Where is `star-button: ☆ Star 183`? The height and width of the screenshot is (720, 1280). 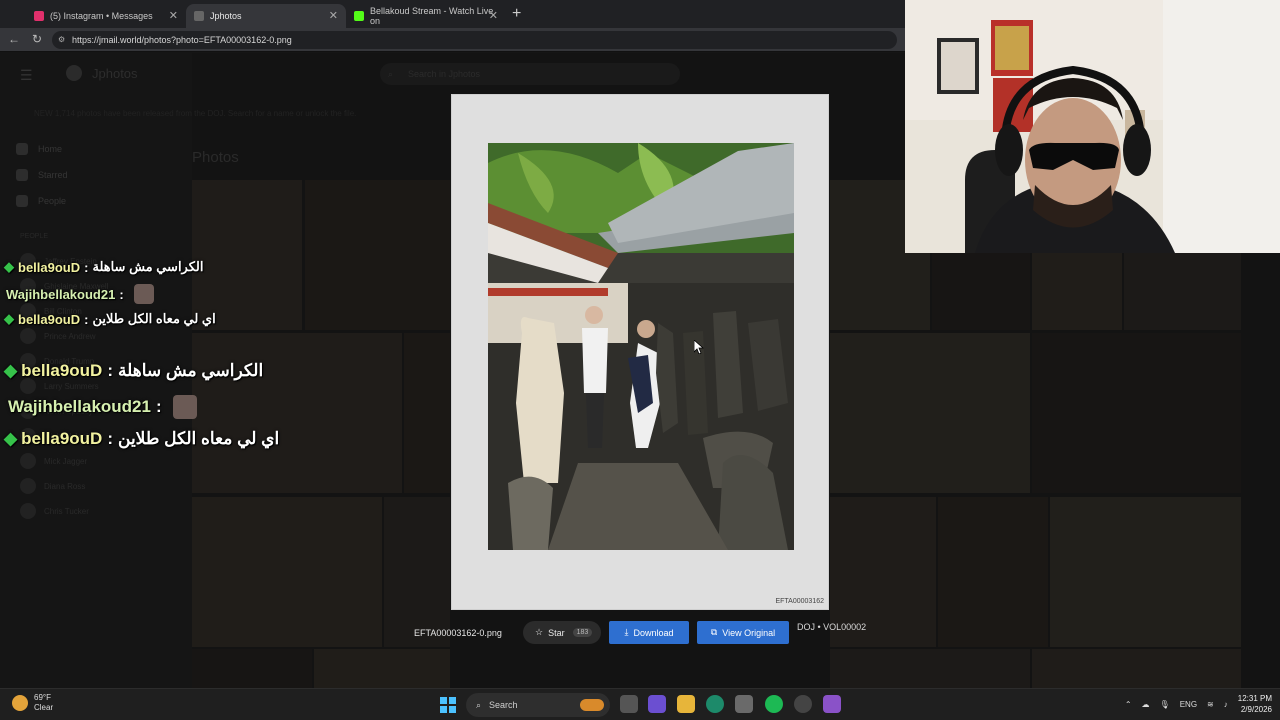 star-button: ☆ Star 183 is located at coordinates (562, 632).